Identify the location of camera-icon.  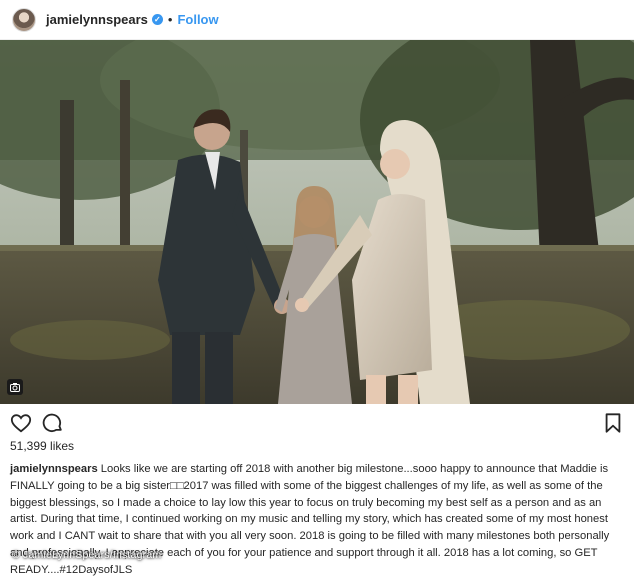
(15, 387).